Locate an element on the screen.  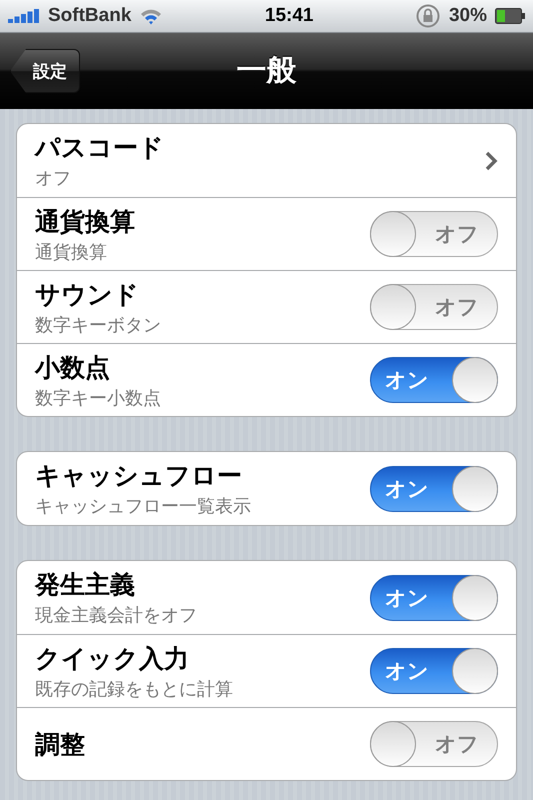
settings-row: 通貨換算 通貨換算 オフ is located at coordinates (266, 233).